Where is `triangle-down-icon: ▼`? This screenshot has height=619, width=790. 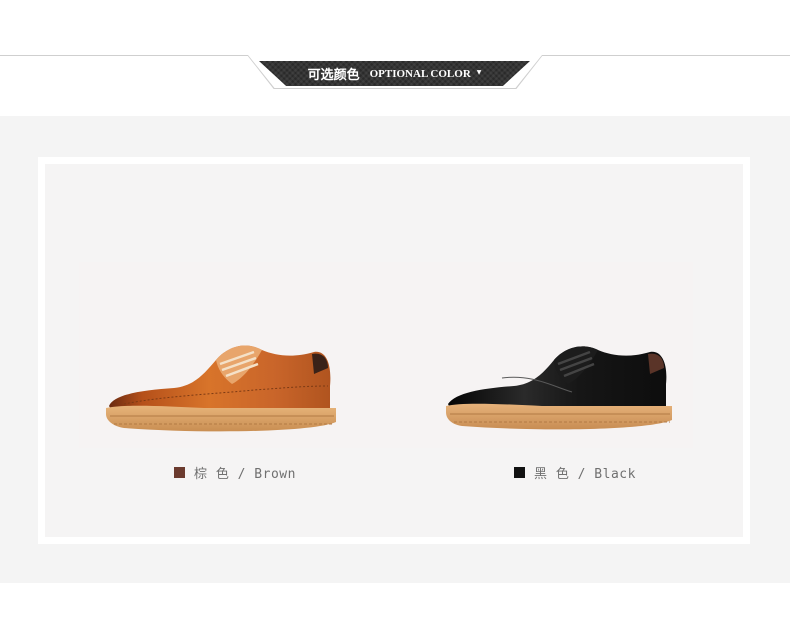 triangle-down-icon: ▼ is located at coordinates (479, 72).